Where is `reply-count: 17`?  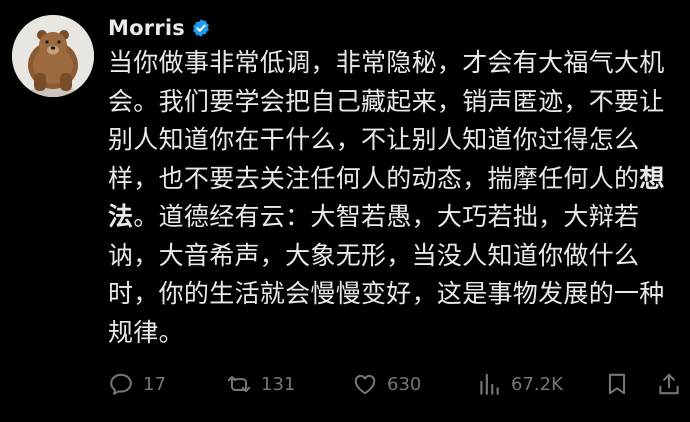 reply-count: 17 is located at coordinates (154, 384).